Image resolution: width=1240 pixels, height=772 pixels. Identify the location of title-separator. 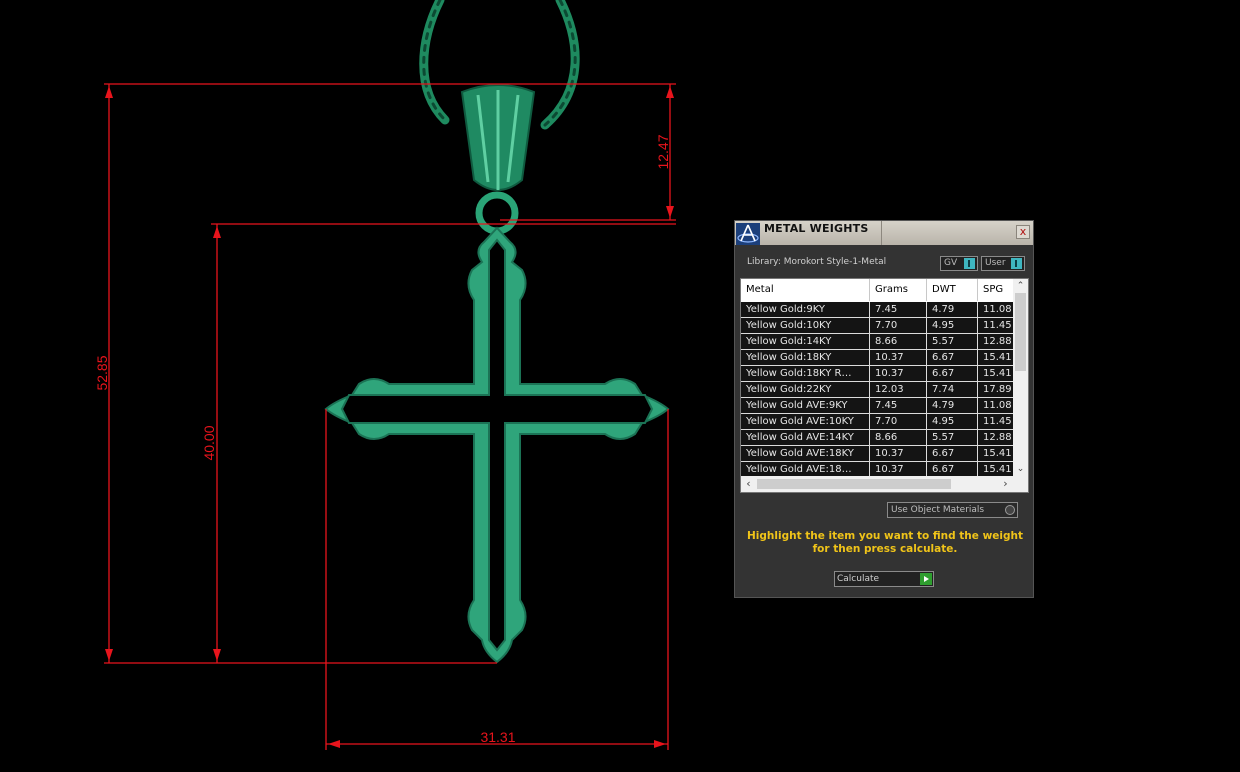
(881, 233).